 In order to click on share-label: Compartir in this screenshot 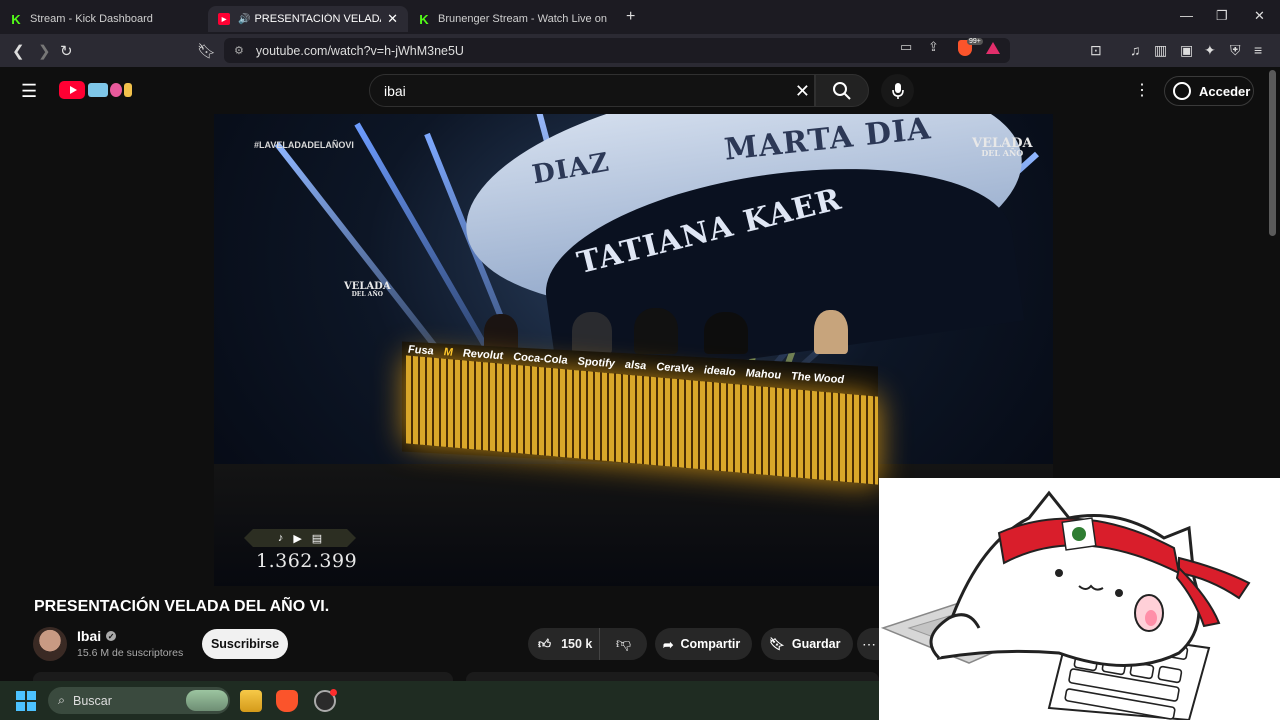, I will do `click(710, 644)`.